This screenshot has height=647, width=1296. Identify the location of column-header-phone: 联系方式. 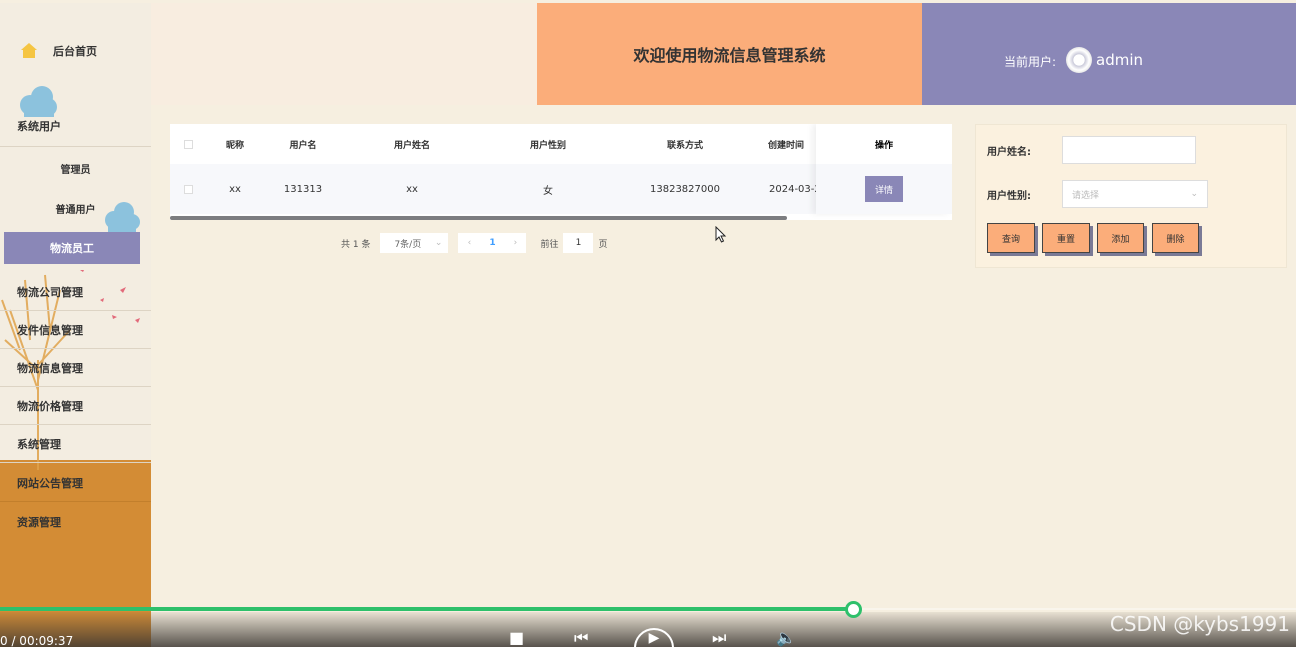
(685, 144).